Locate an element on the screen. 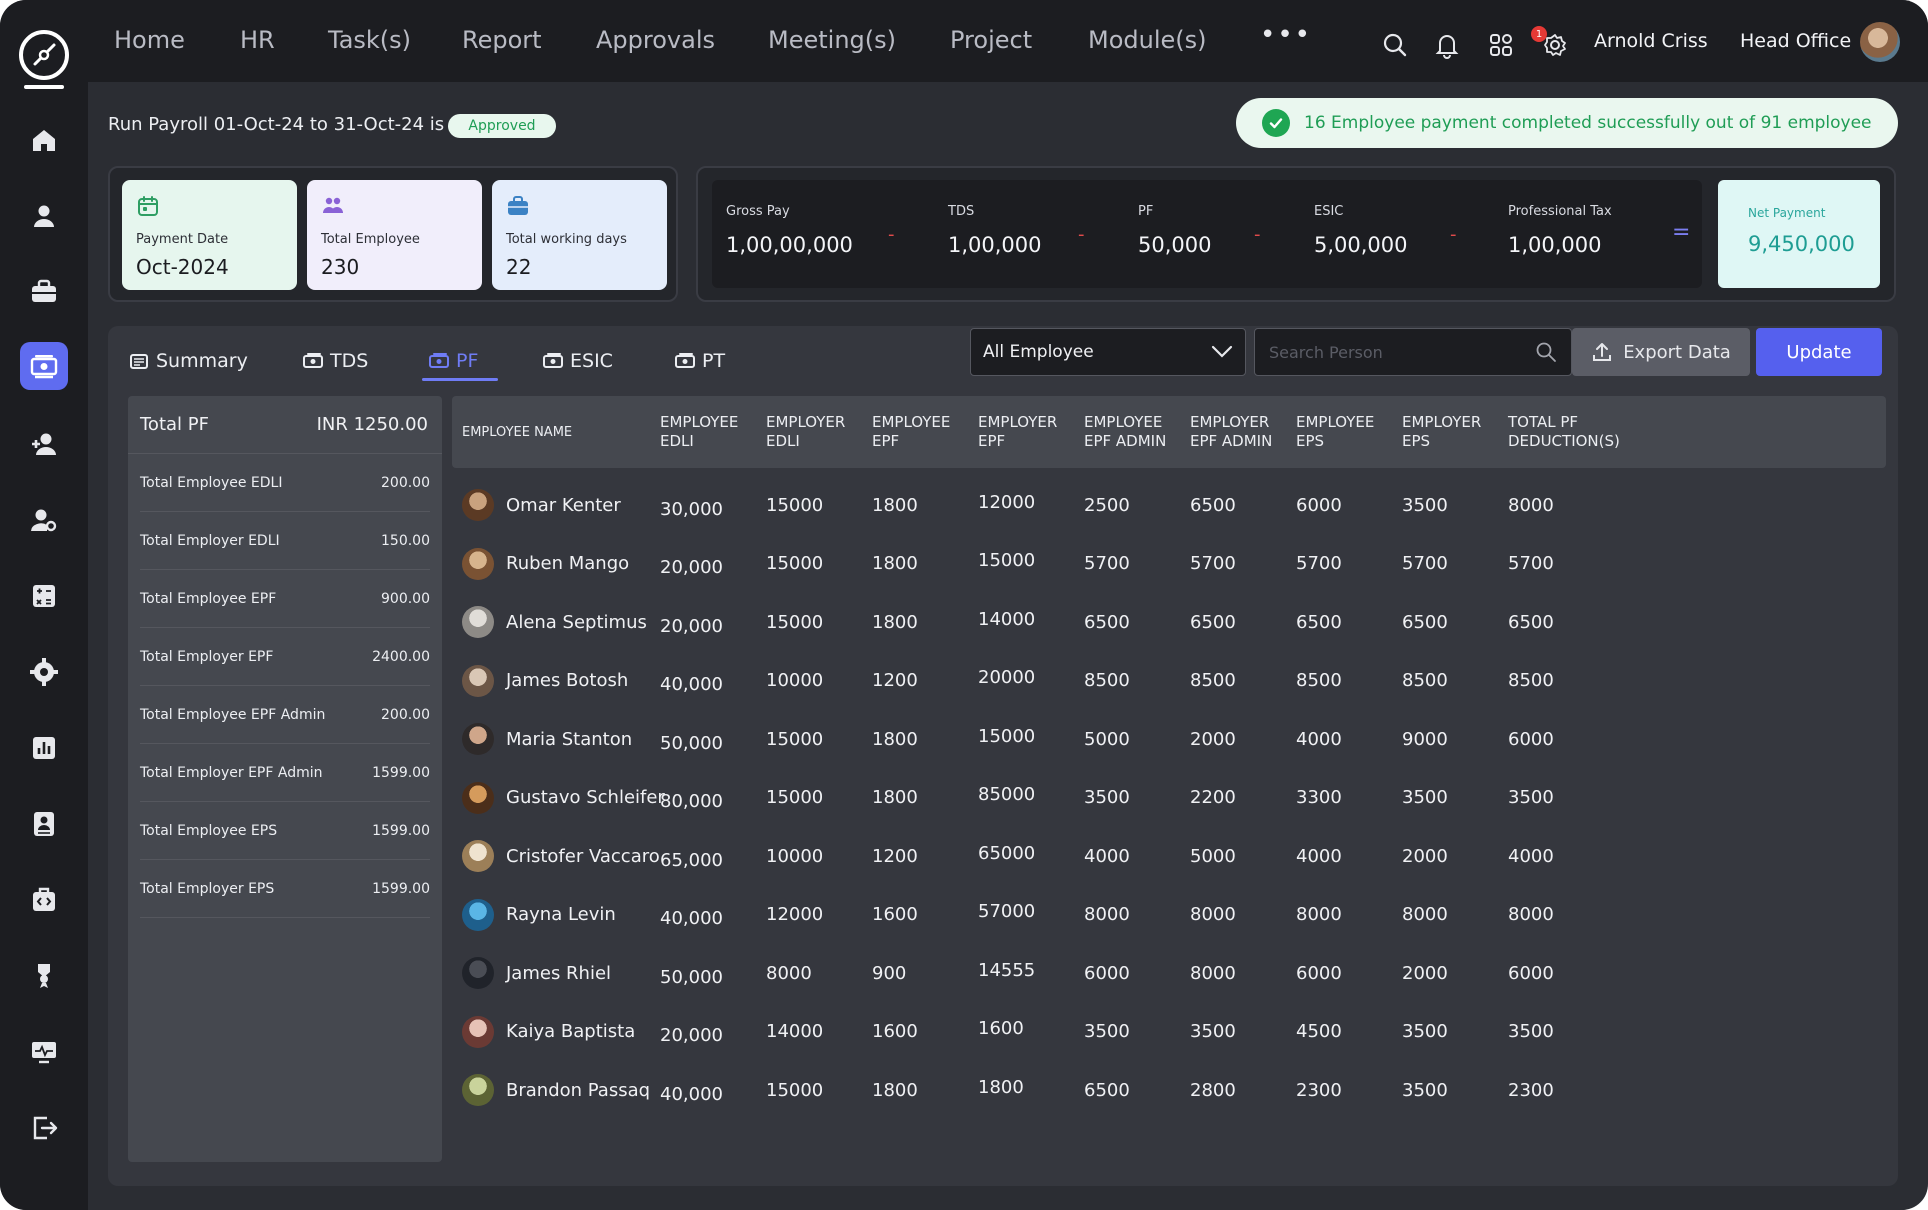 The image size is (1928, 1210). summary-row: Total Employer EDLI 150.00 is located at coordinates (285, 541).